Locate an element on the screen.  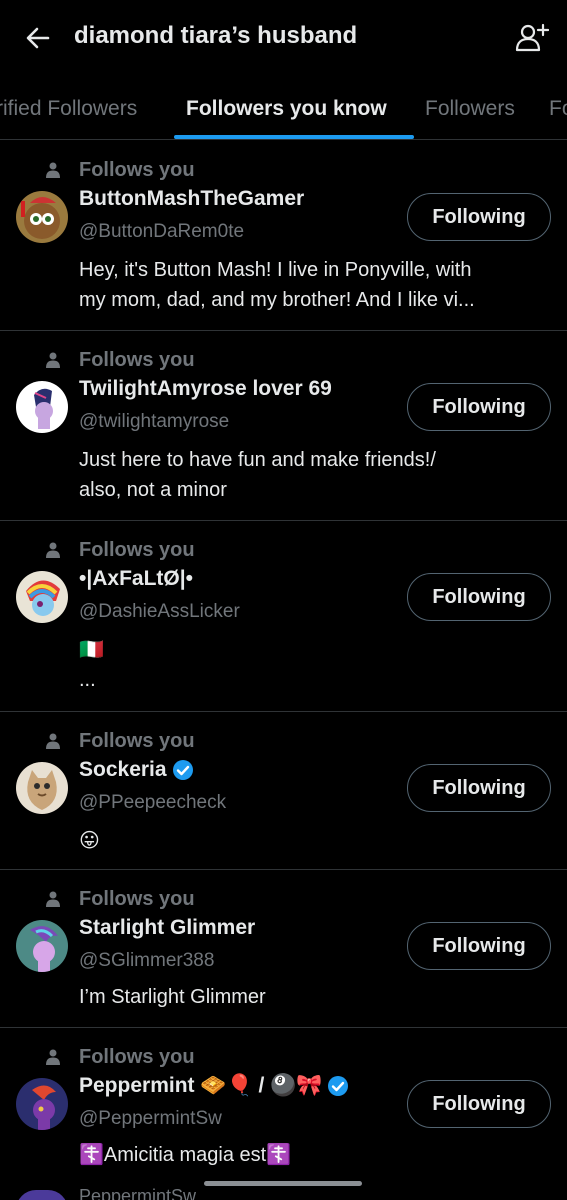
user-handle: @ButtonDaRem0te is located at coordinates (162, 231).